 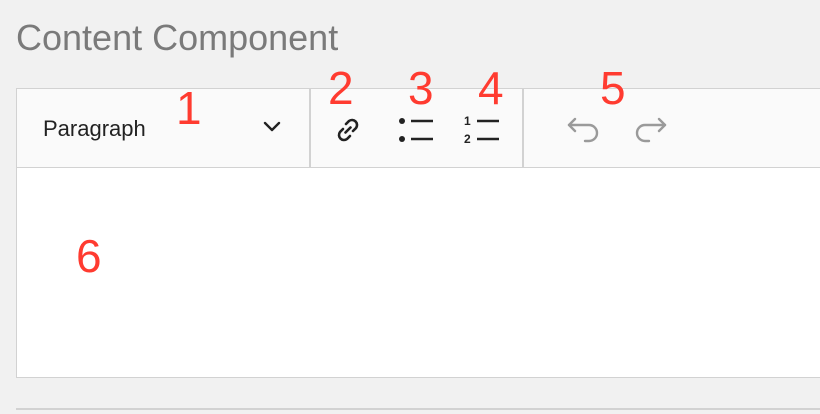 I want to click on annotation-marker-5: 5, so click(x=613, y=88).